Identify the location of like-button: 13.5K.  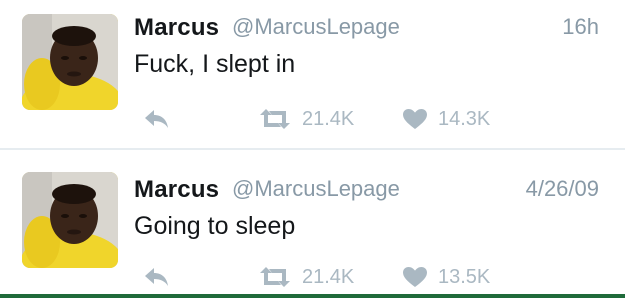
(446, 277).